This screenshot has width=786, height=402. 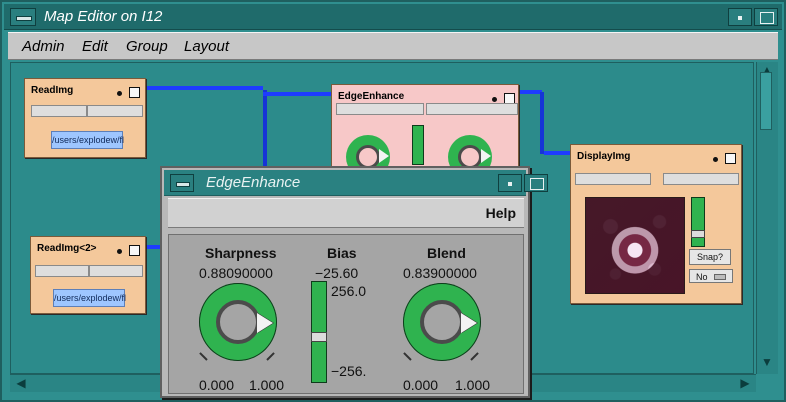 What do you see at coordinates (740, 17) in the screenshot?
I see `minimize-button` at bounding box center [740, 17].